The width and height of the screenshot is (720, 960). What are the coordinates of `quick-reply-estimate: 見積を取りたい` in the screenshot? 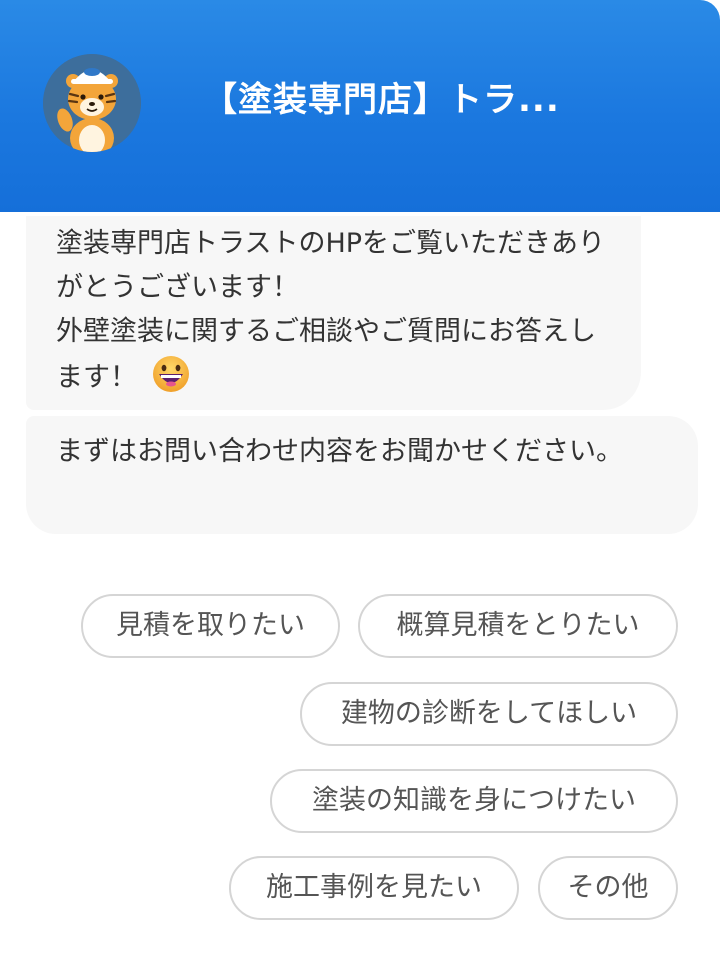 It's located at (210, 626).